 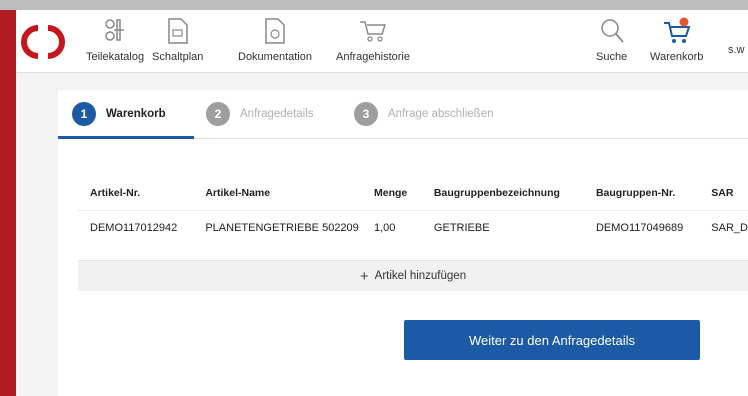 I want to click on request-history-icon, so click(x=373, y=31).